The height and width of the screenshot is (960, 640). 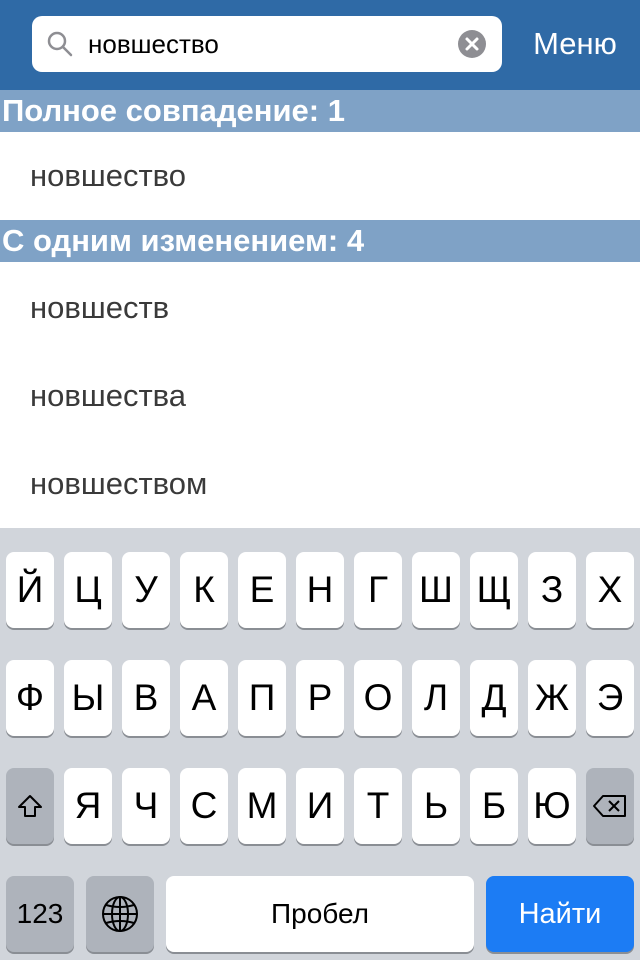 I want to click on result-item-label: новшество, so click(x=108, y=175).